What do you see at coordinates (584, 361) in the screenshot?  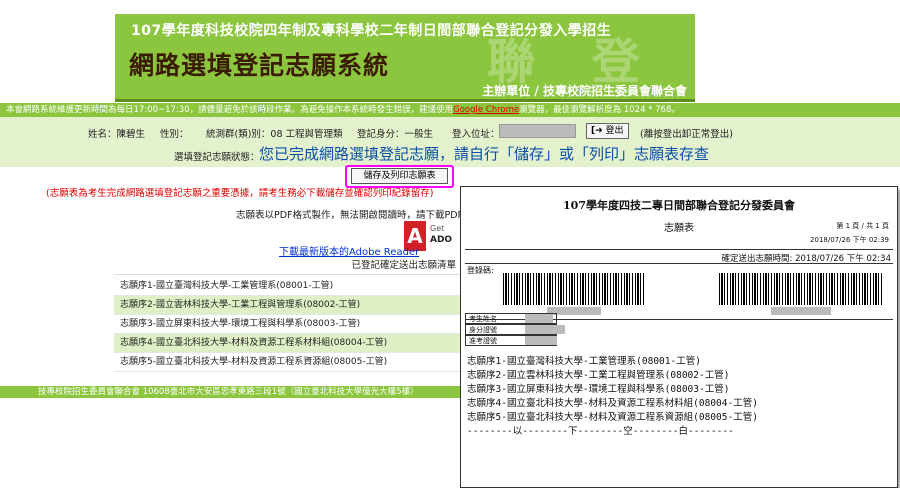 I see `preview-choice-row: 志願序1-國立臺灣科技大學-工業管理系(08001-工管)` at bounding box center [584, 361].